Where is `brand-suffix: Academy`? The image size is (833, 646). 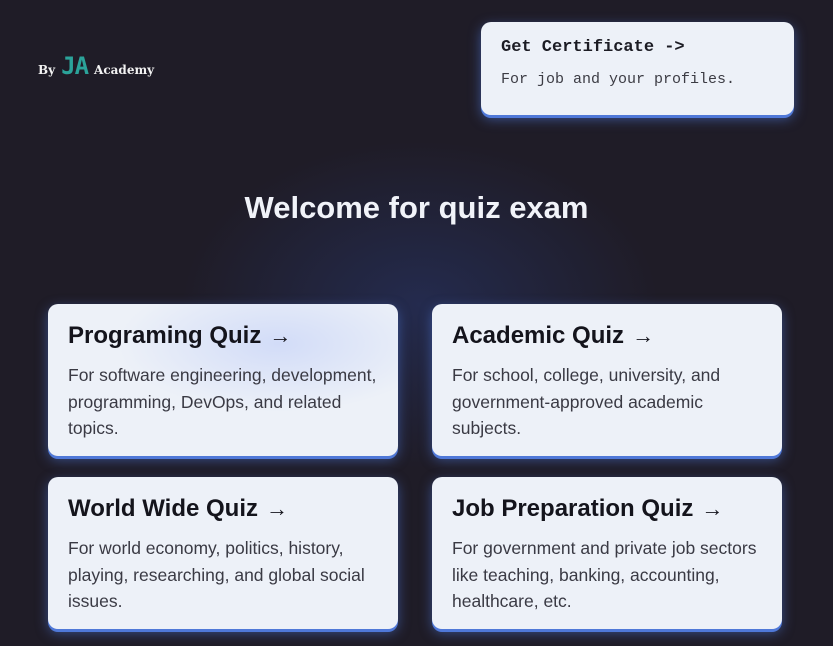
brand-suffix: Academy is located at coordinates (124, 70).